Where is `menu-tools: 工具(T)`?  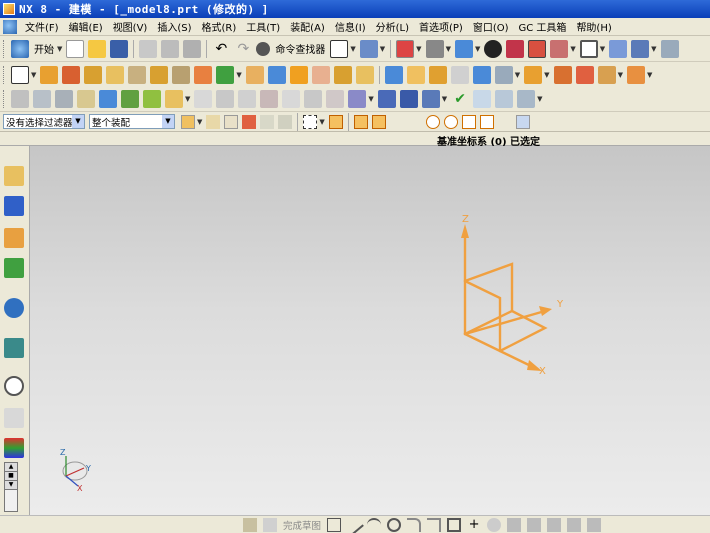
menu-tools: 工具(T) is located at coordinates (263, 26).